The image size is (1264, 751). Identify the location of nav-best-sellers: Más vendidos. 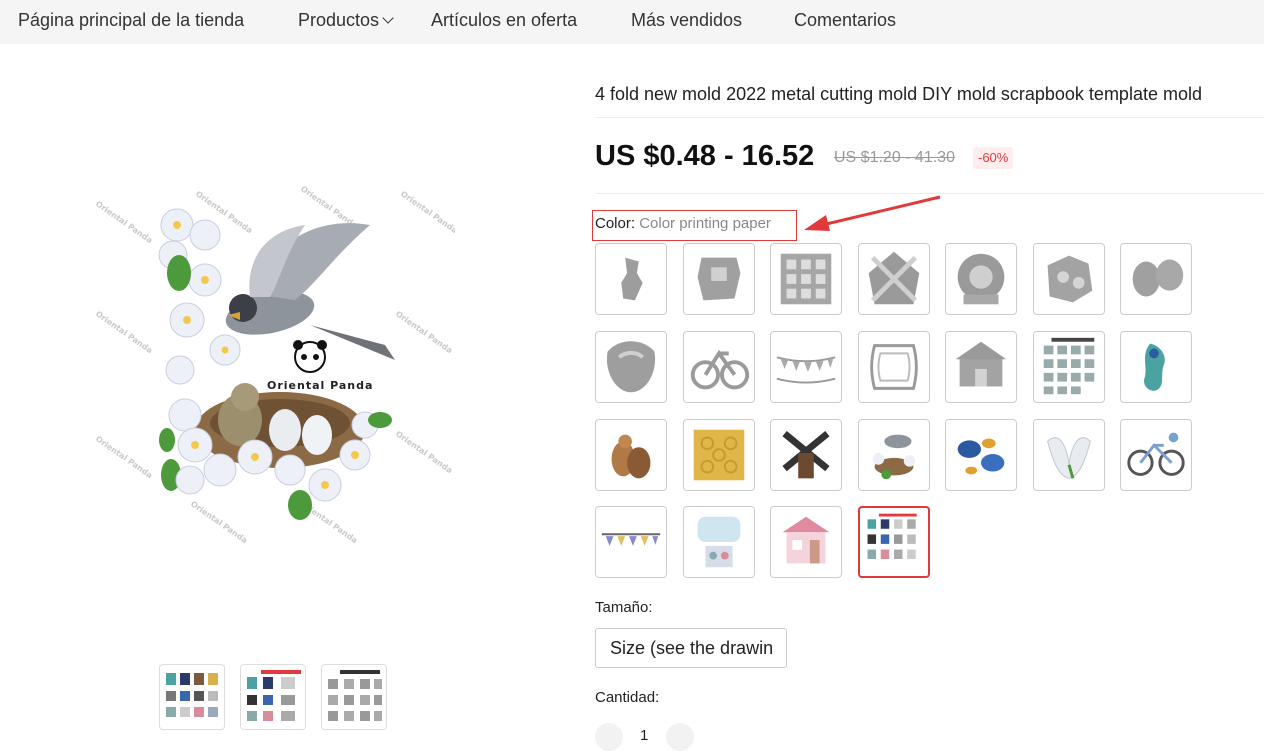
(686, 20).